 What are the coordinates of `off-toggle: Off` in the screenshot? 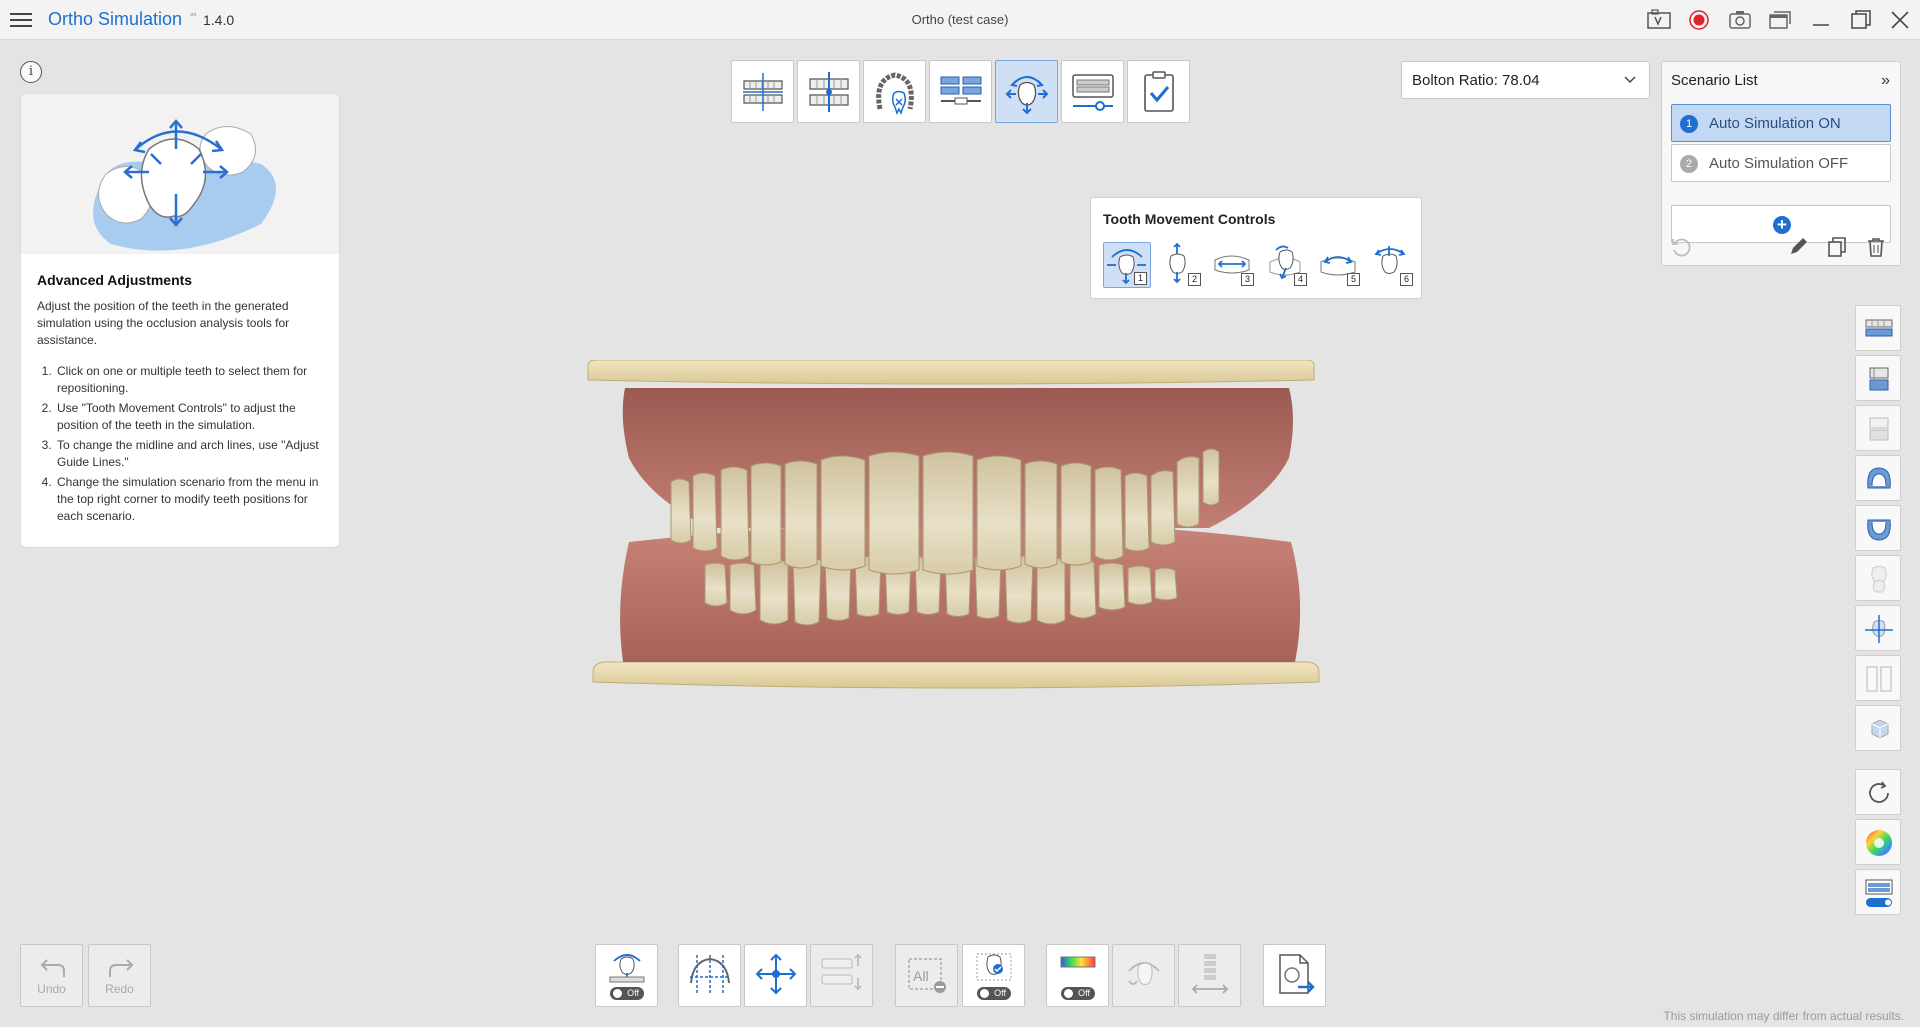 It's located at (627, 993).